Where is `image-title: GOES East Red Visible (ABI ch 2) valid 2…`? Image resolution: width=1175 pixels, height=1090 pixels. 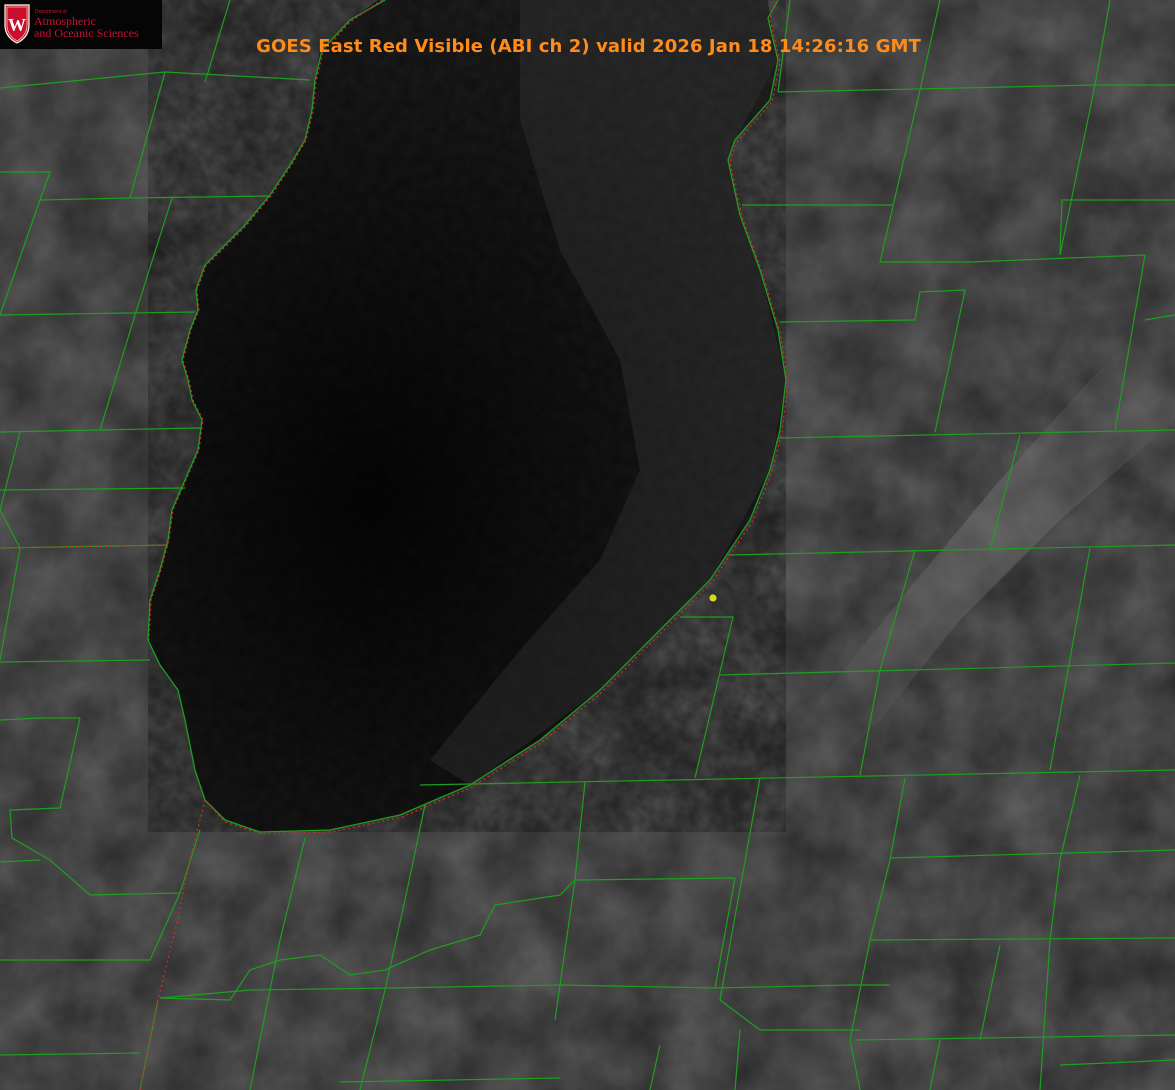 image-title: GOES East Red Visible (ABI ch 2) valid 2… is located at coordinates (588, 46).